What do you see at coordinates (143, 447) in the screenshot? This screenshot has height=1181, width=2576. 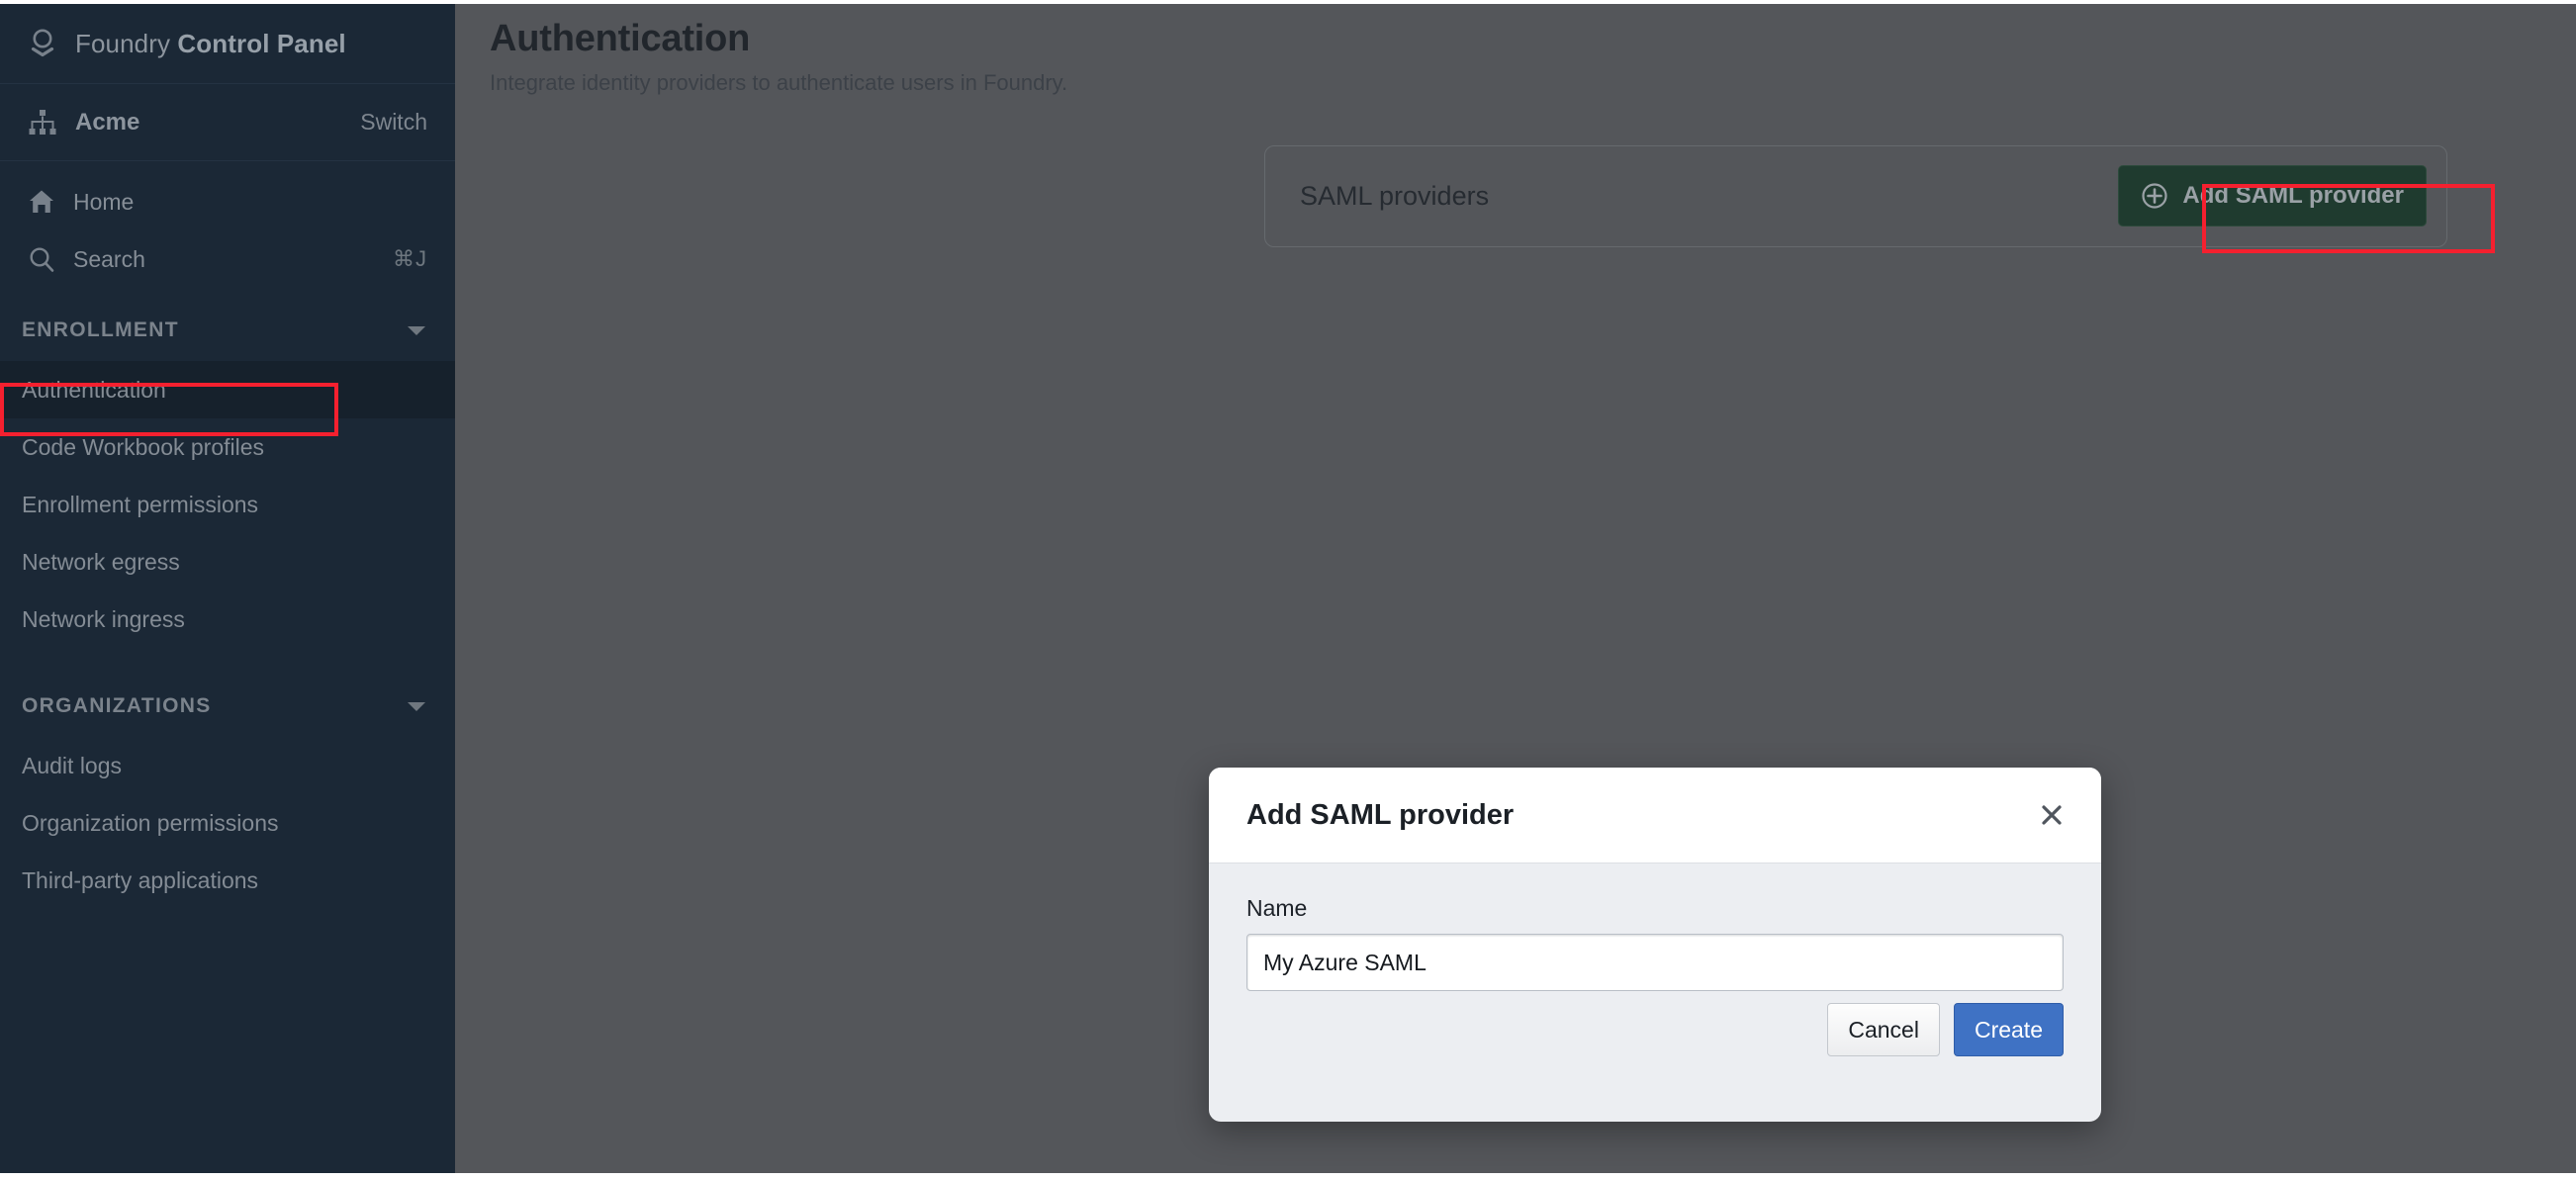 I see `sidebar-item-label: Code Workbook profiles` at bounding box center [143, 447].